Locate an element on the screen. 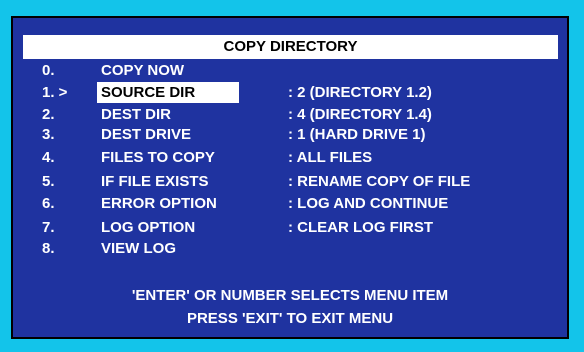 The width and height of the screenshot is (584, 352). menu-item-value: : 4 (DIRECTORY 1.4) is located at coordinates (360, 114).